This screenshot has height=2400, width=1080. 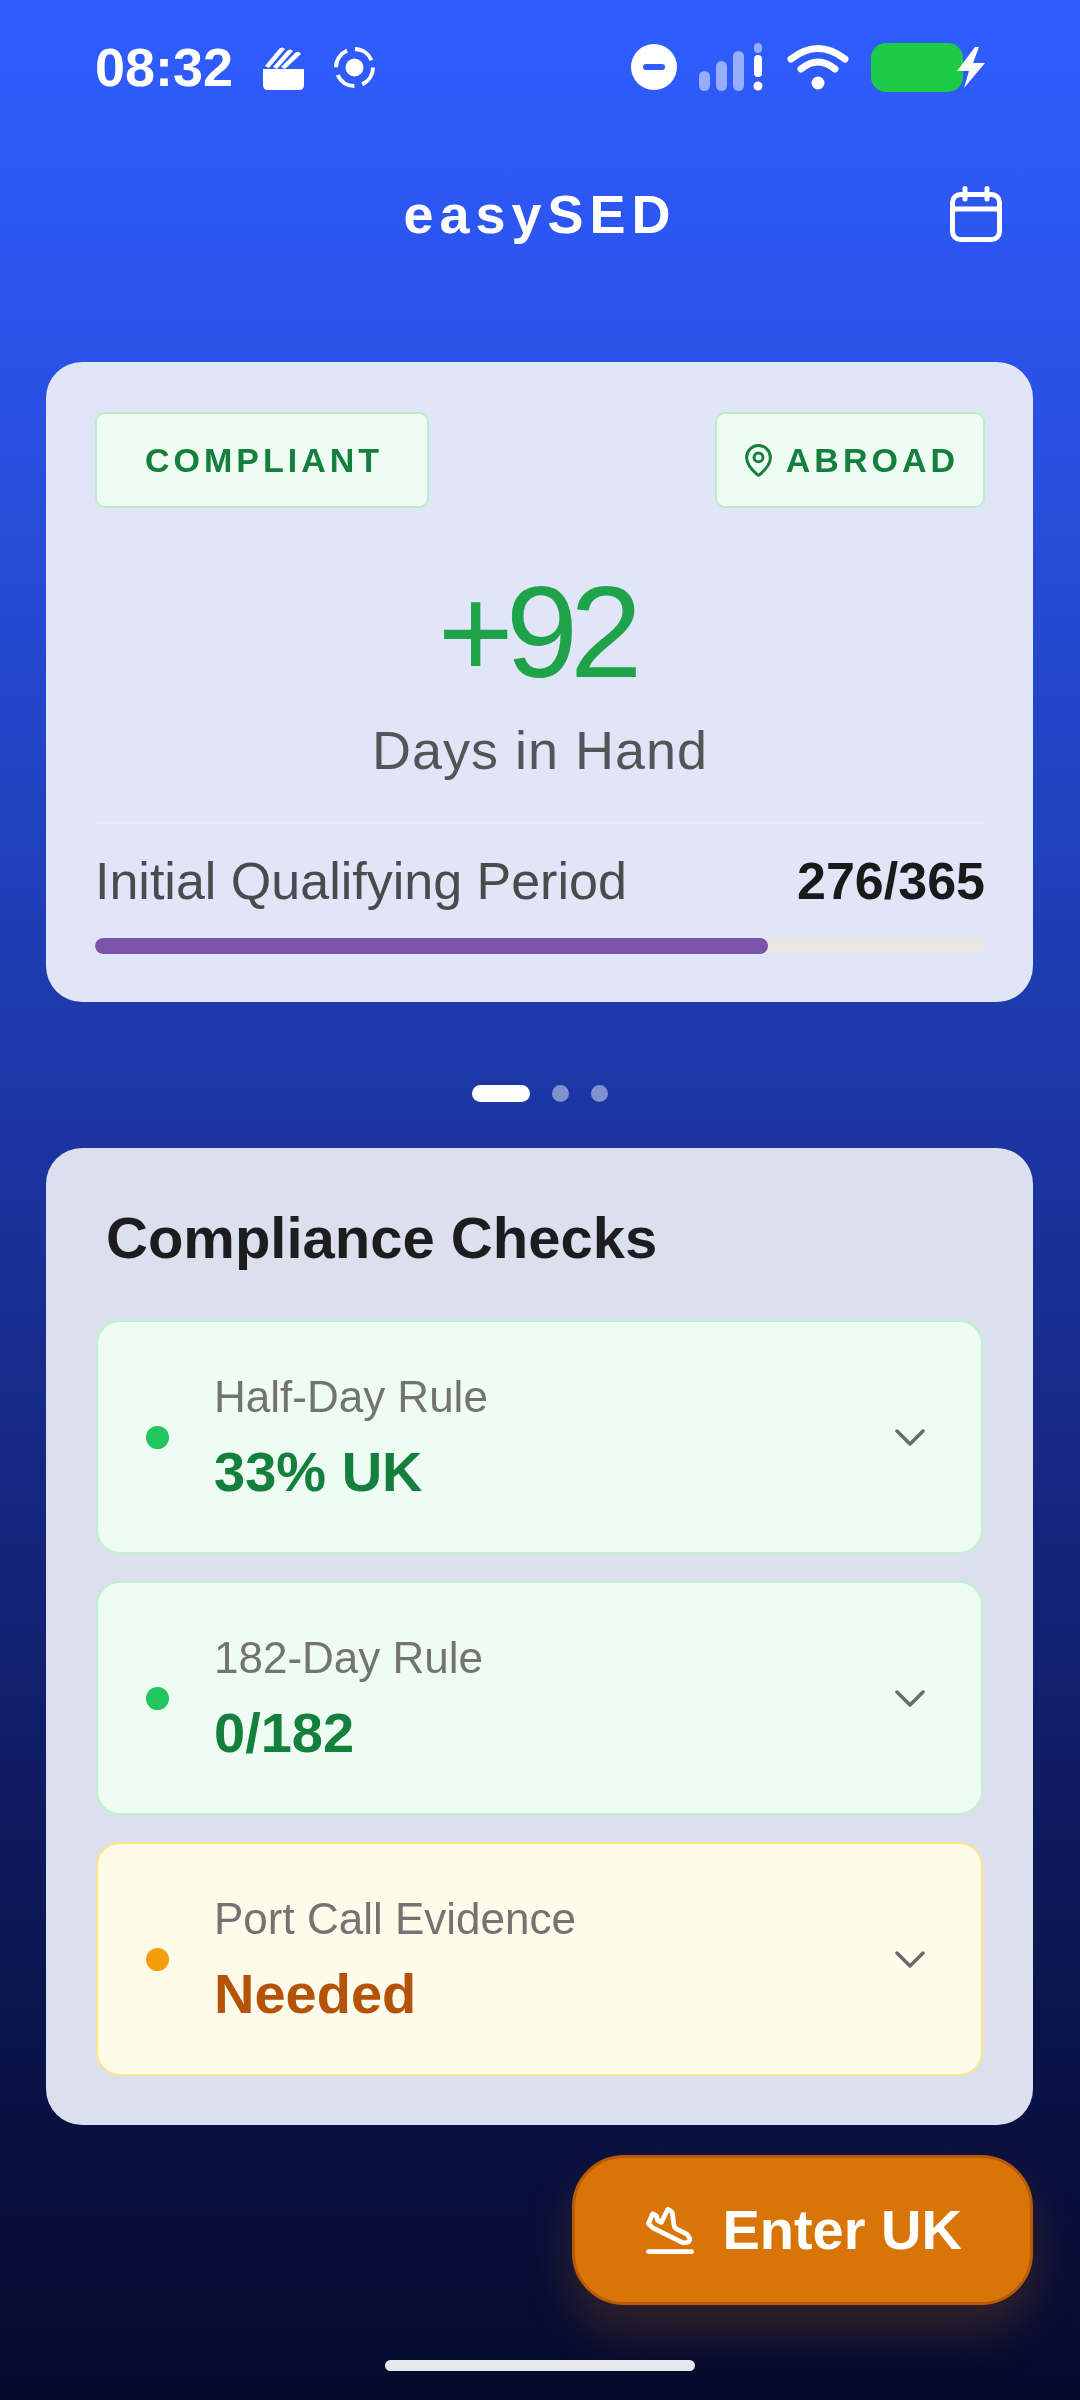 What do you see at coordinates (539, 1698) in the screenshot?
I see `check-item: 182-Day Rule 0/182` at bounding box center [539, 1698].